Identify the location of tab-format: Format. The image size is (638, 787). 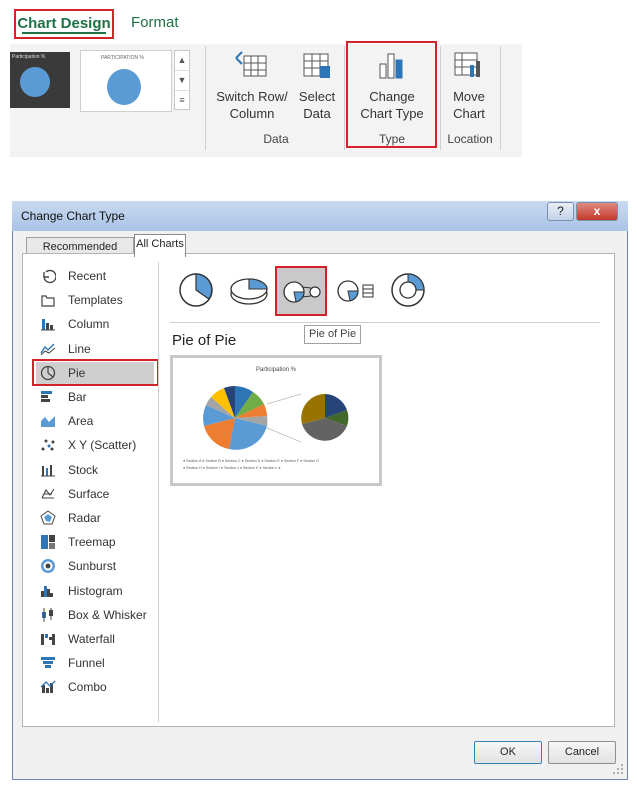
(155, 22).